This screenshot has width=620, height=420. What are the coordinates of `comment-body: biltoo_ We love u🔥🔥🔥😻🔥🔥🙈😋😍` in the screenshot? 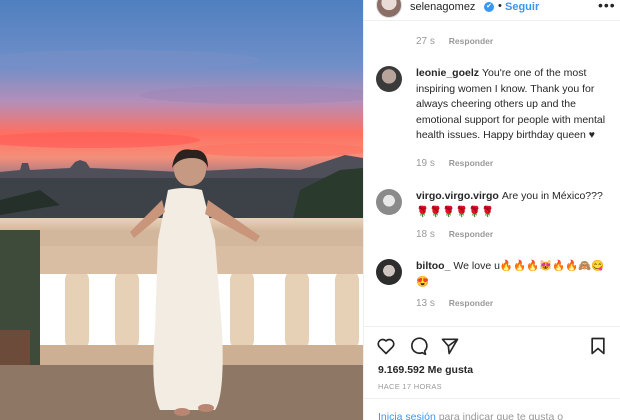 It's located at (511, 274).